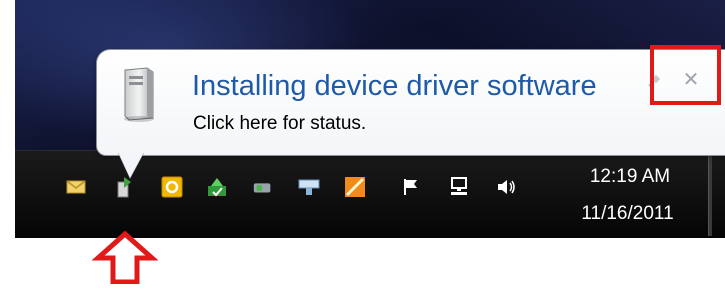 The image size is (725, 288). I want to click on notification-title: Installing device driver software, so click(394, 86).